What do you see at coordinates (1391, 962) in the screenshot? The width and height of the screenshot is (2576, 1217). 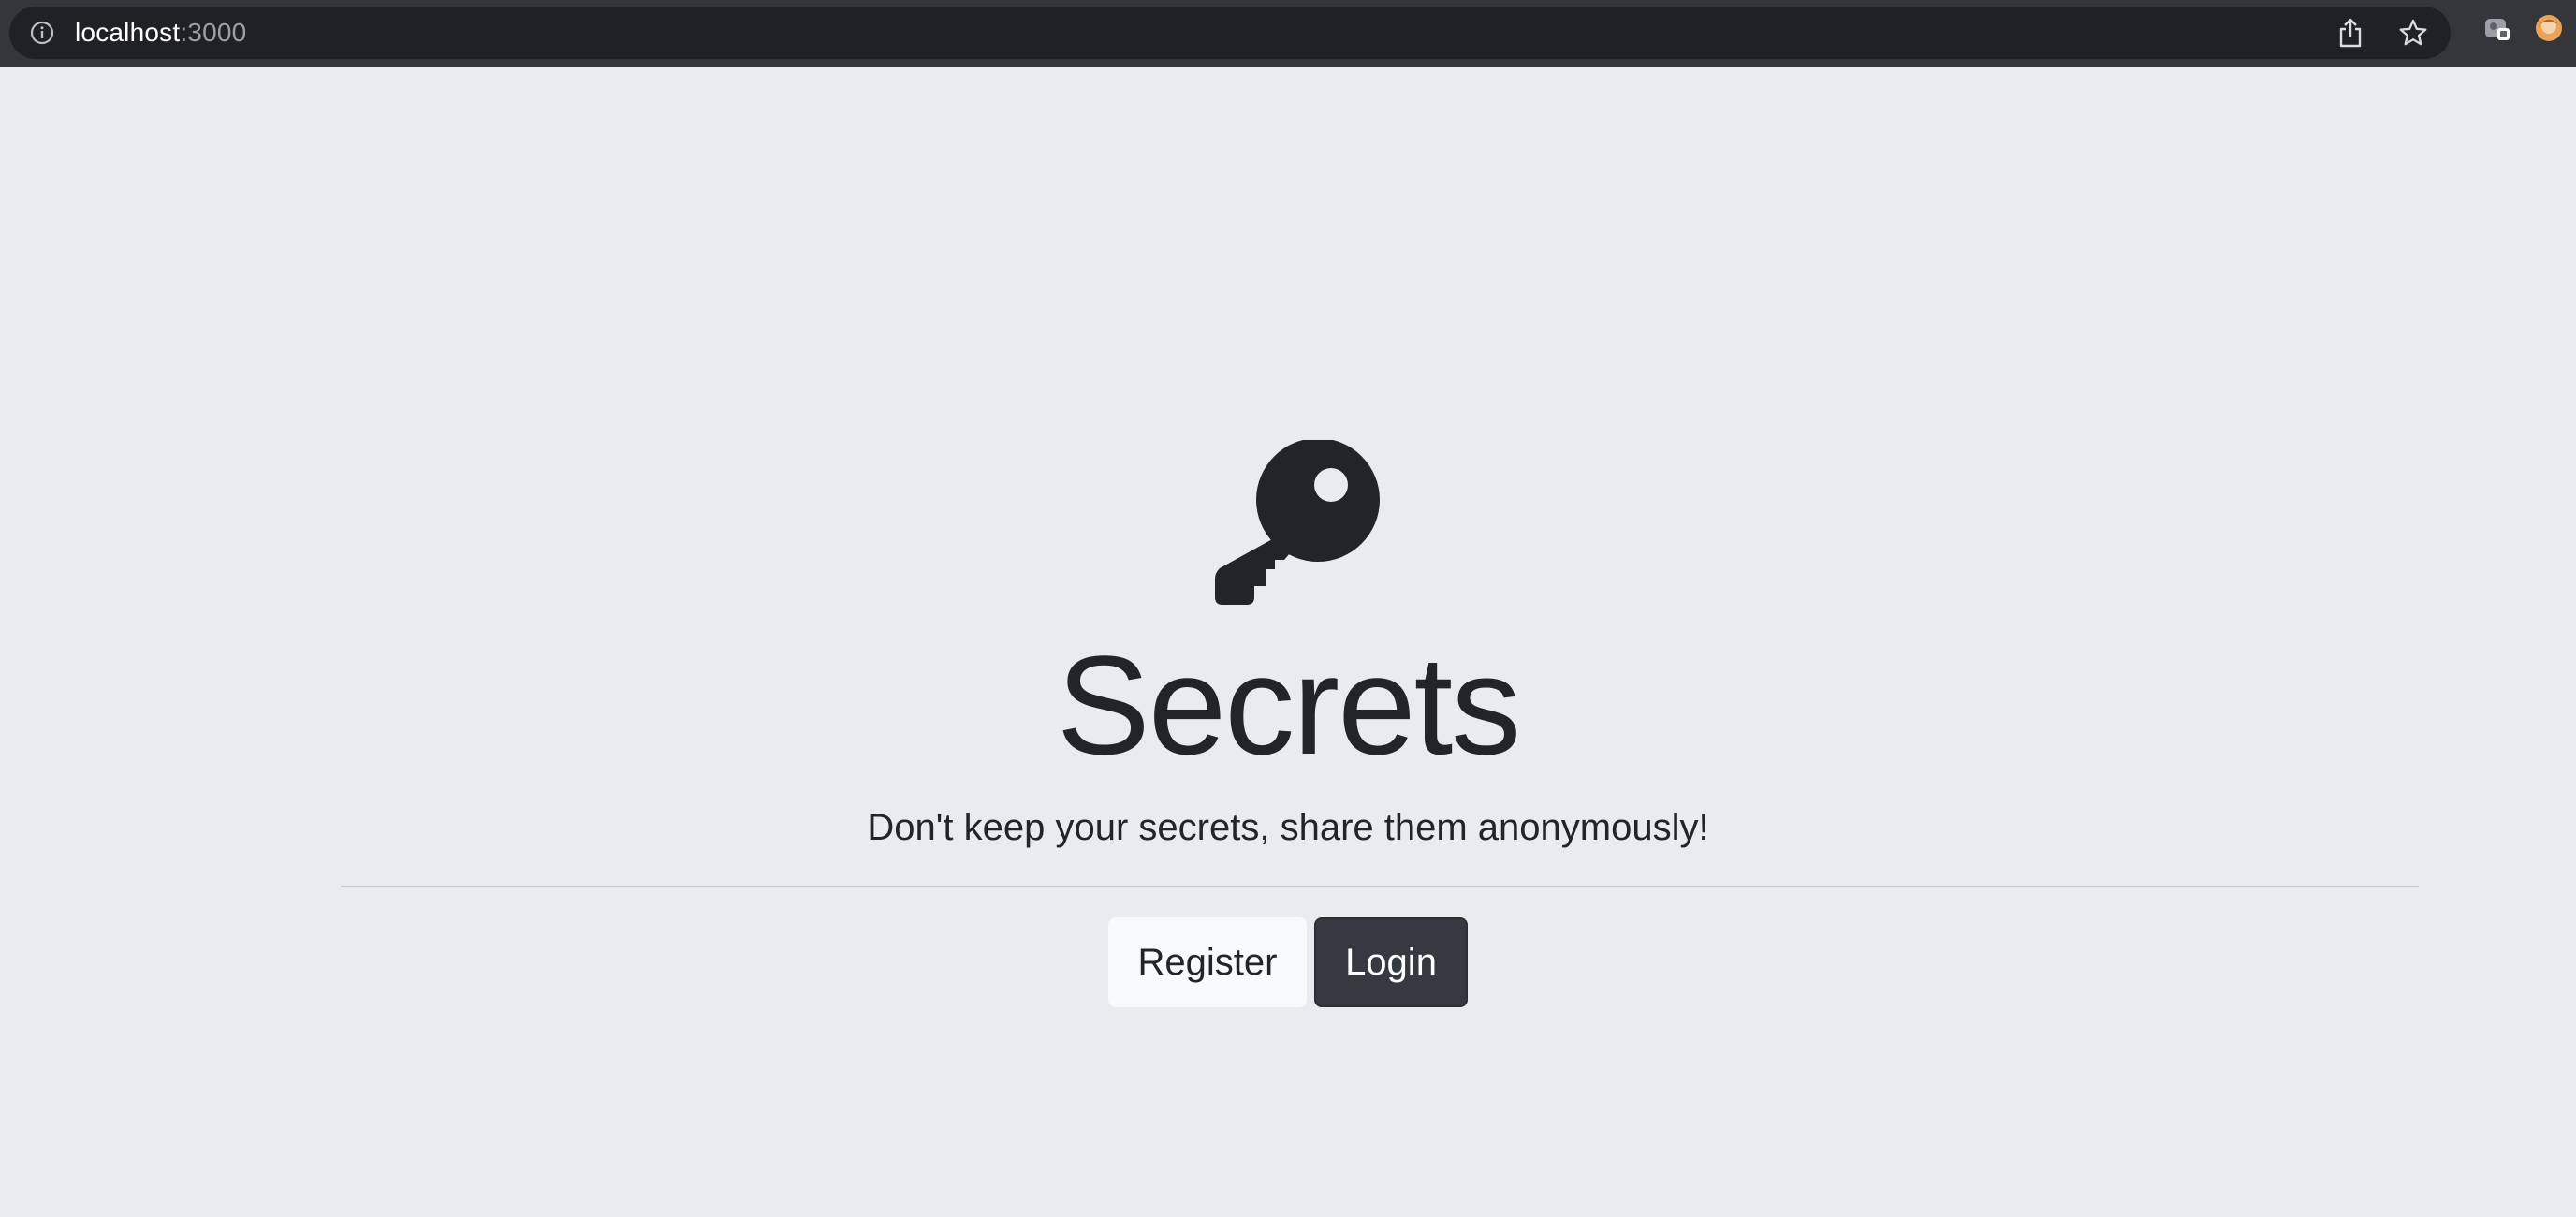 I see `login-button: Login` at bounding box center [1391, 962].